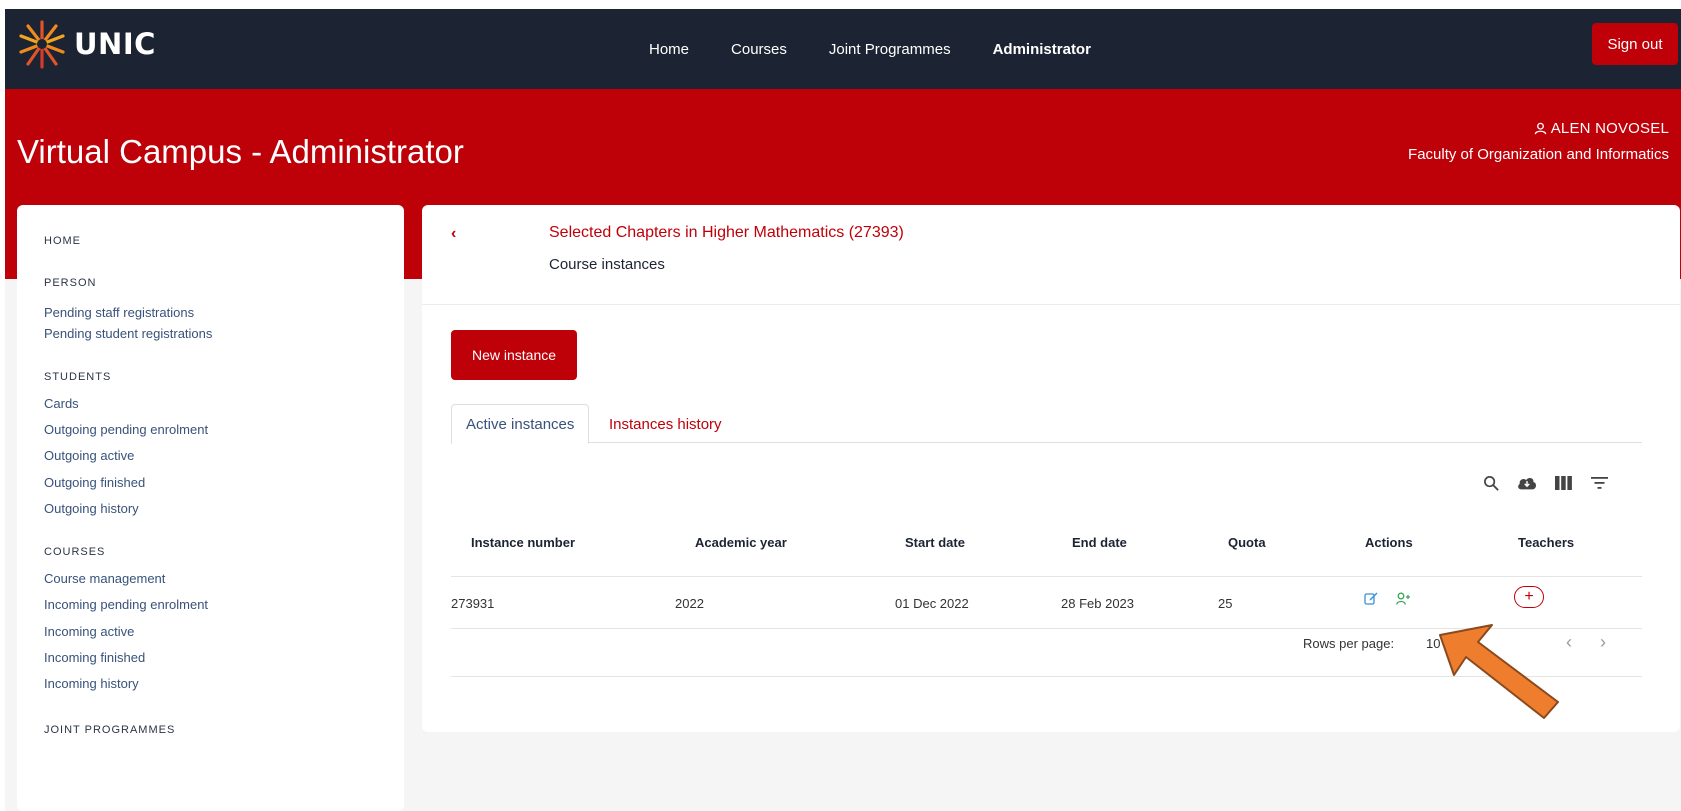  Describe the element at coordinates (1225, 603) in the screenshot. I see `cell-quota: 25` at that location.